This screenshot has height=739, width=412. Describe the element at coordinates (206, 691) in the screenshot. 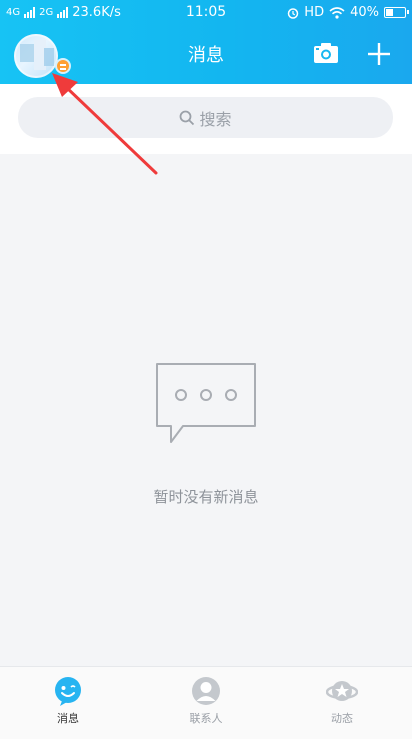

I see `contact-person-icon` at that location.